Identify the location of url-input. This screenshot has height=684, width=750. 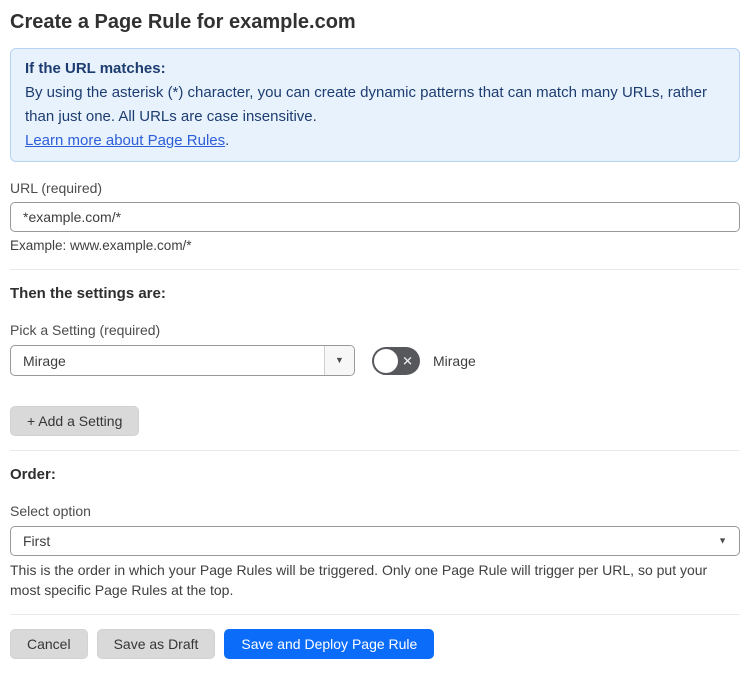
(375, 217).